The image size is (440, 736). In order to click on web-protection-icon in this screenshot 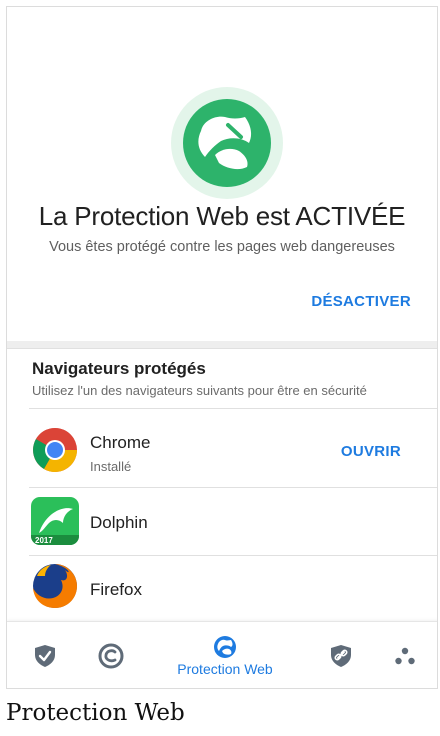, I will do `click(225, 647)`.